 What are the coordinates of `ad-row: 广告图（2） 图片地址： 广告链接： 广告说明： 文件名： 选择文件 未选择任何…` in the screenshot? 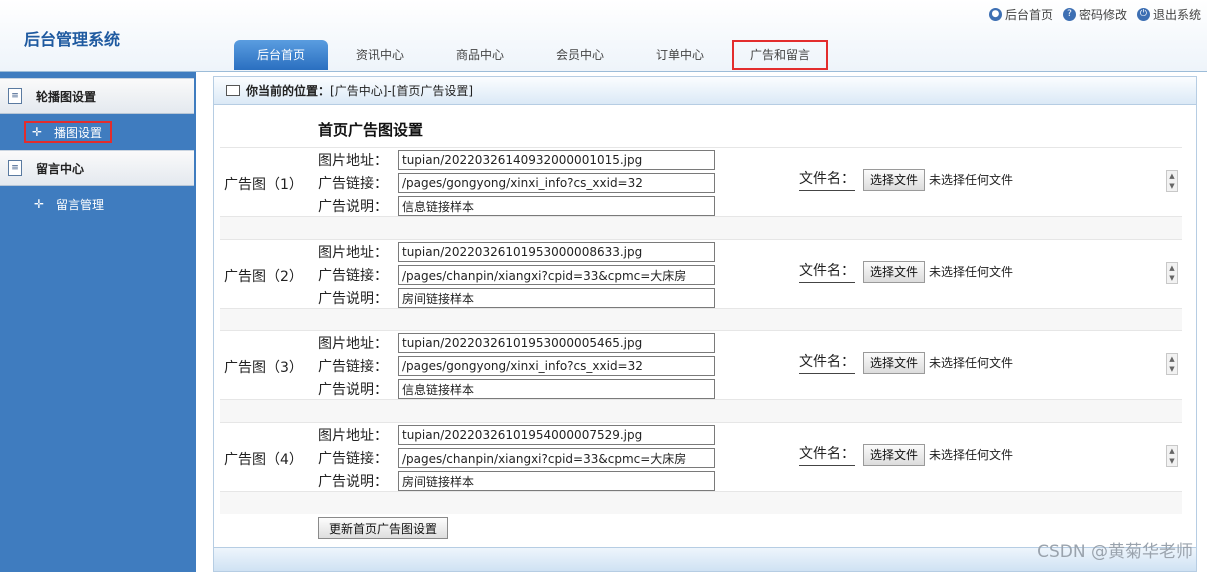 It's located at (701, 274).